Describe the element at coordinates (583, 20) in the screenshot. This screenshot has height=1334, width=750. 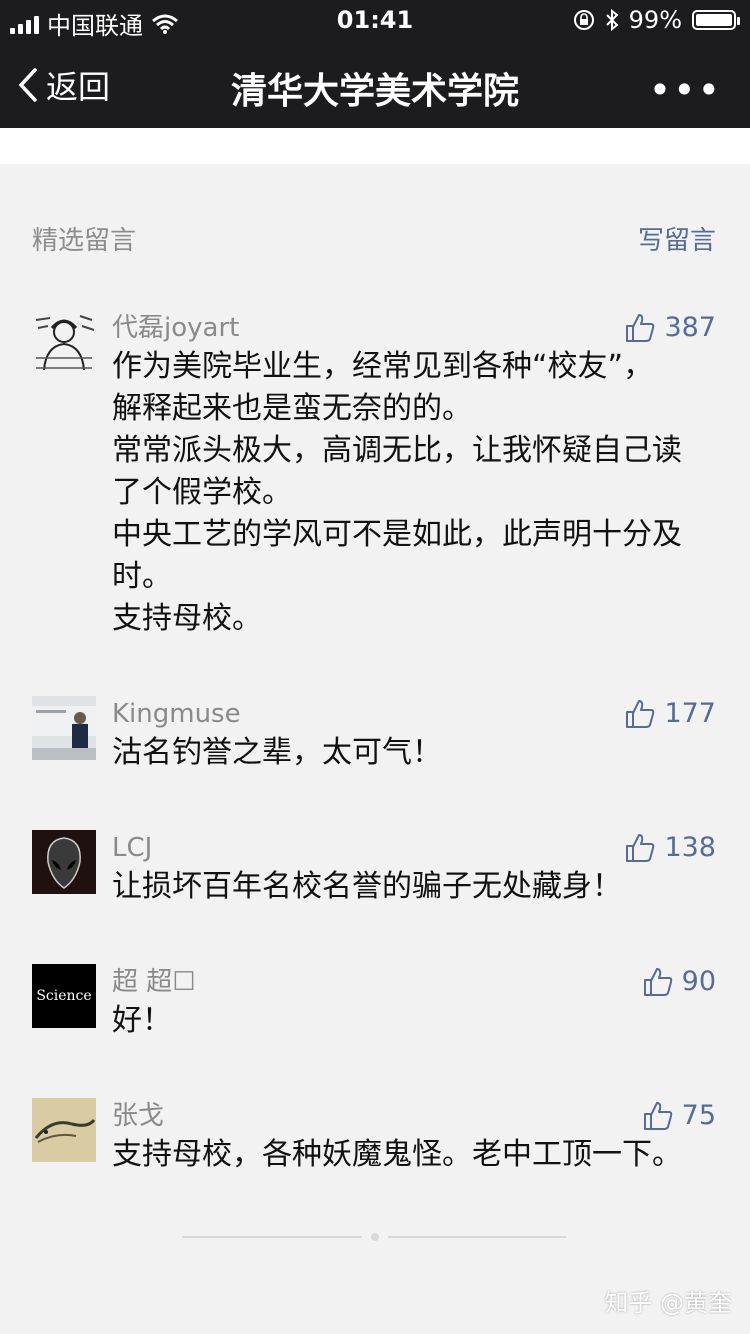
I see `rotation-lock-icon` at that location.